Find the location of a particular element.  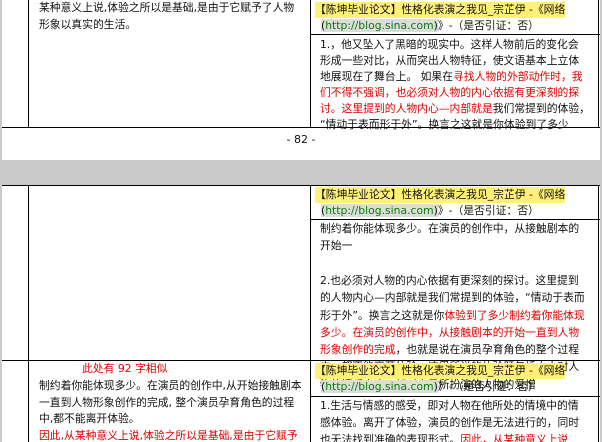

text-line: 讨。这里提到的人物内心—内部就是我们常提到的体验， is located at coordinates (455, 109).